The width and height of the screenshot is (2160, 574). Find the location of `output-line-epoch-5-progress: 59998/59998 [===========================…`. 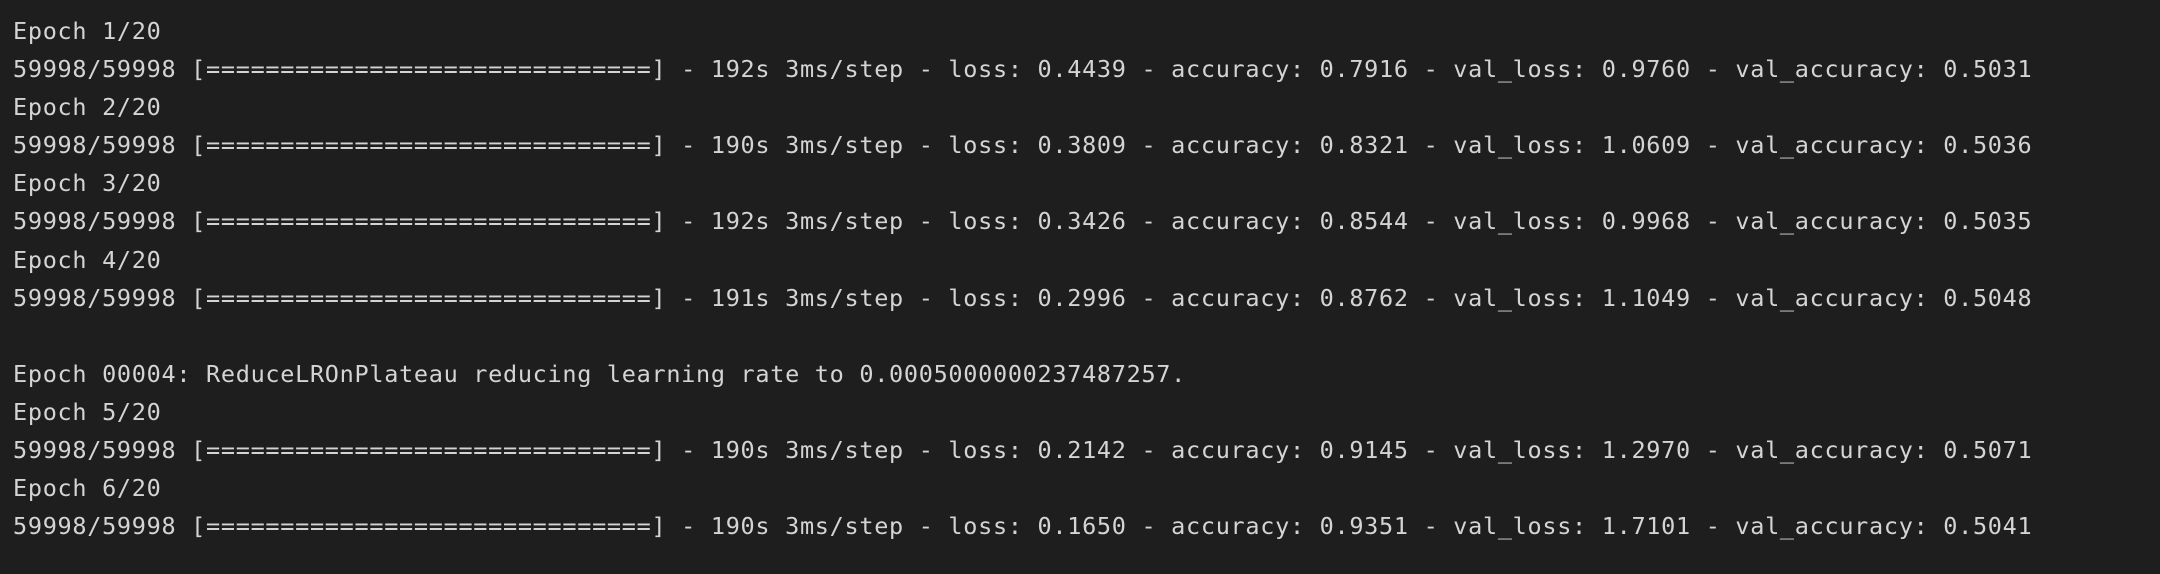

output-line-epoch-5-progress: 59998/59998 [===========================… is located at coordinates (1023, 450).